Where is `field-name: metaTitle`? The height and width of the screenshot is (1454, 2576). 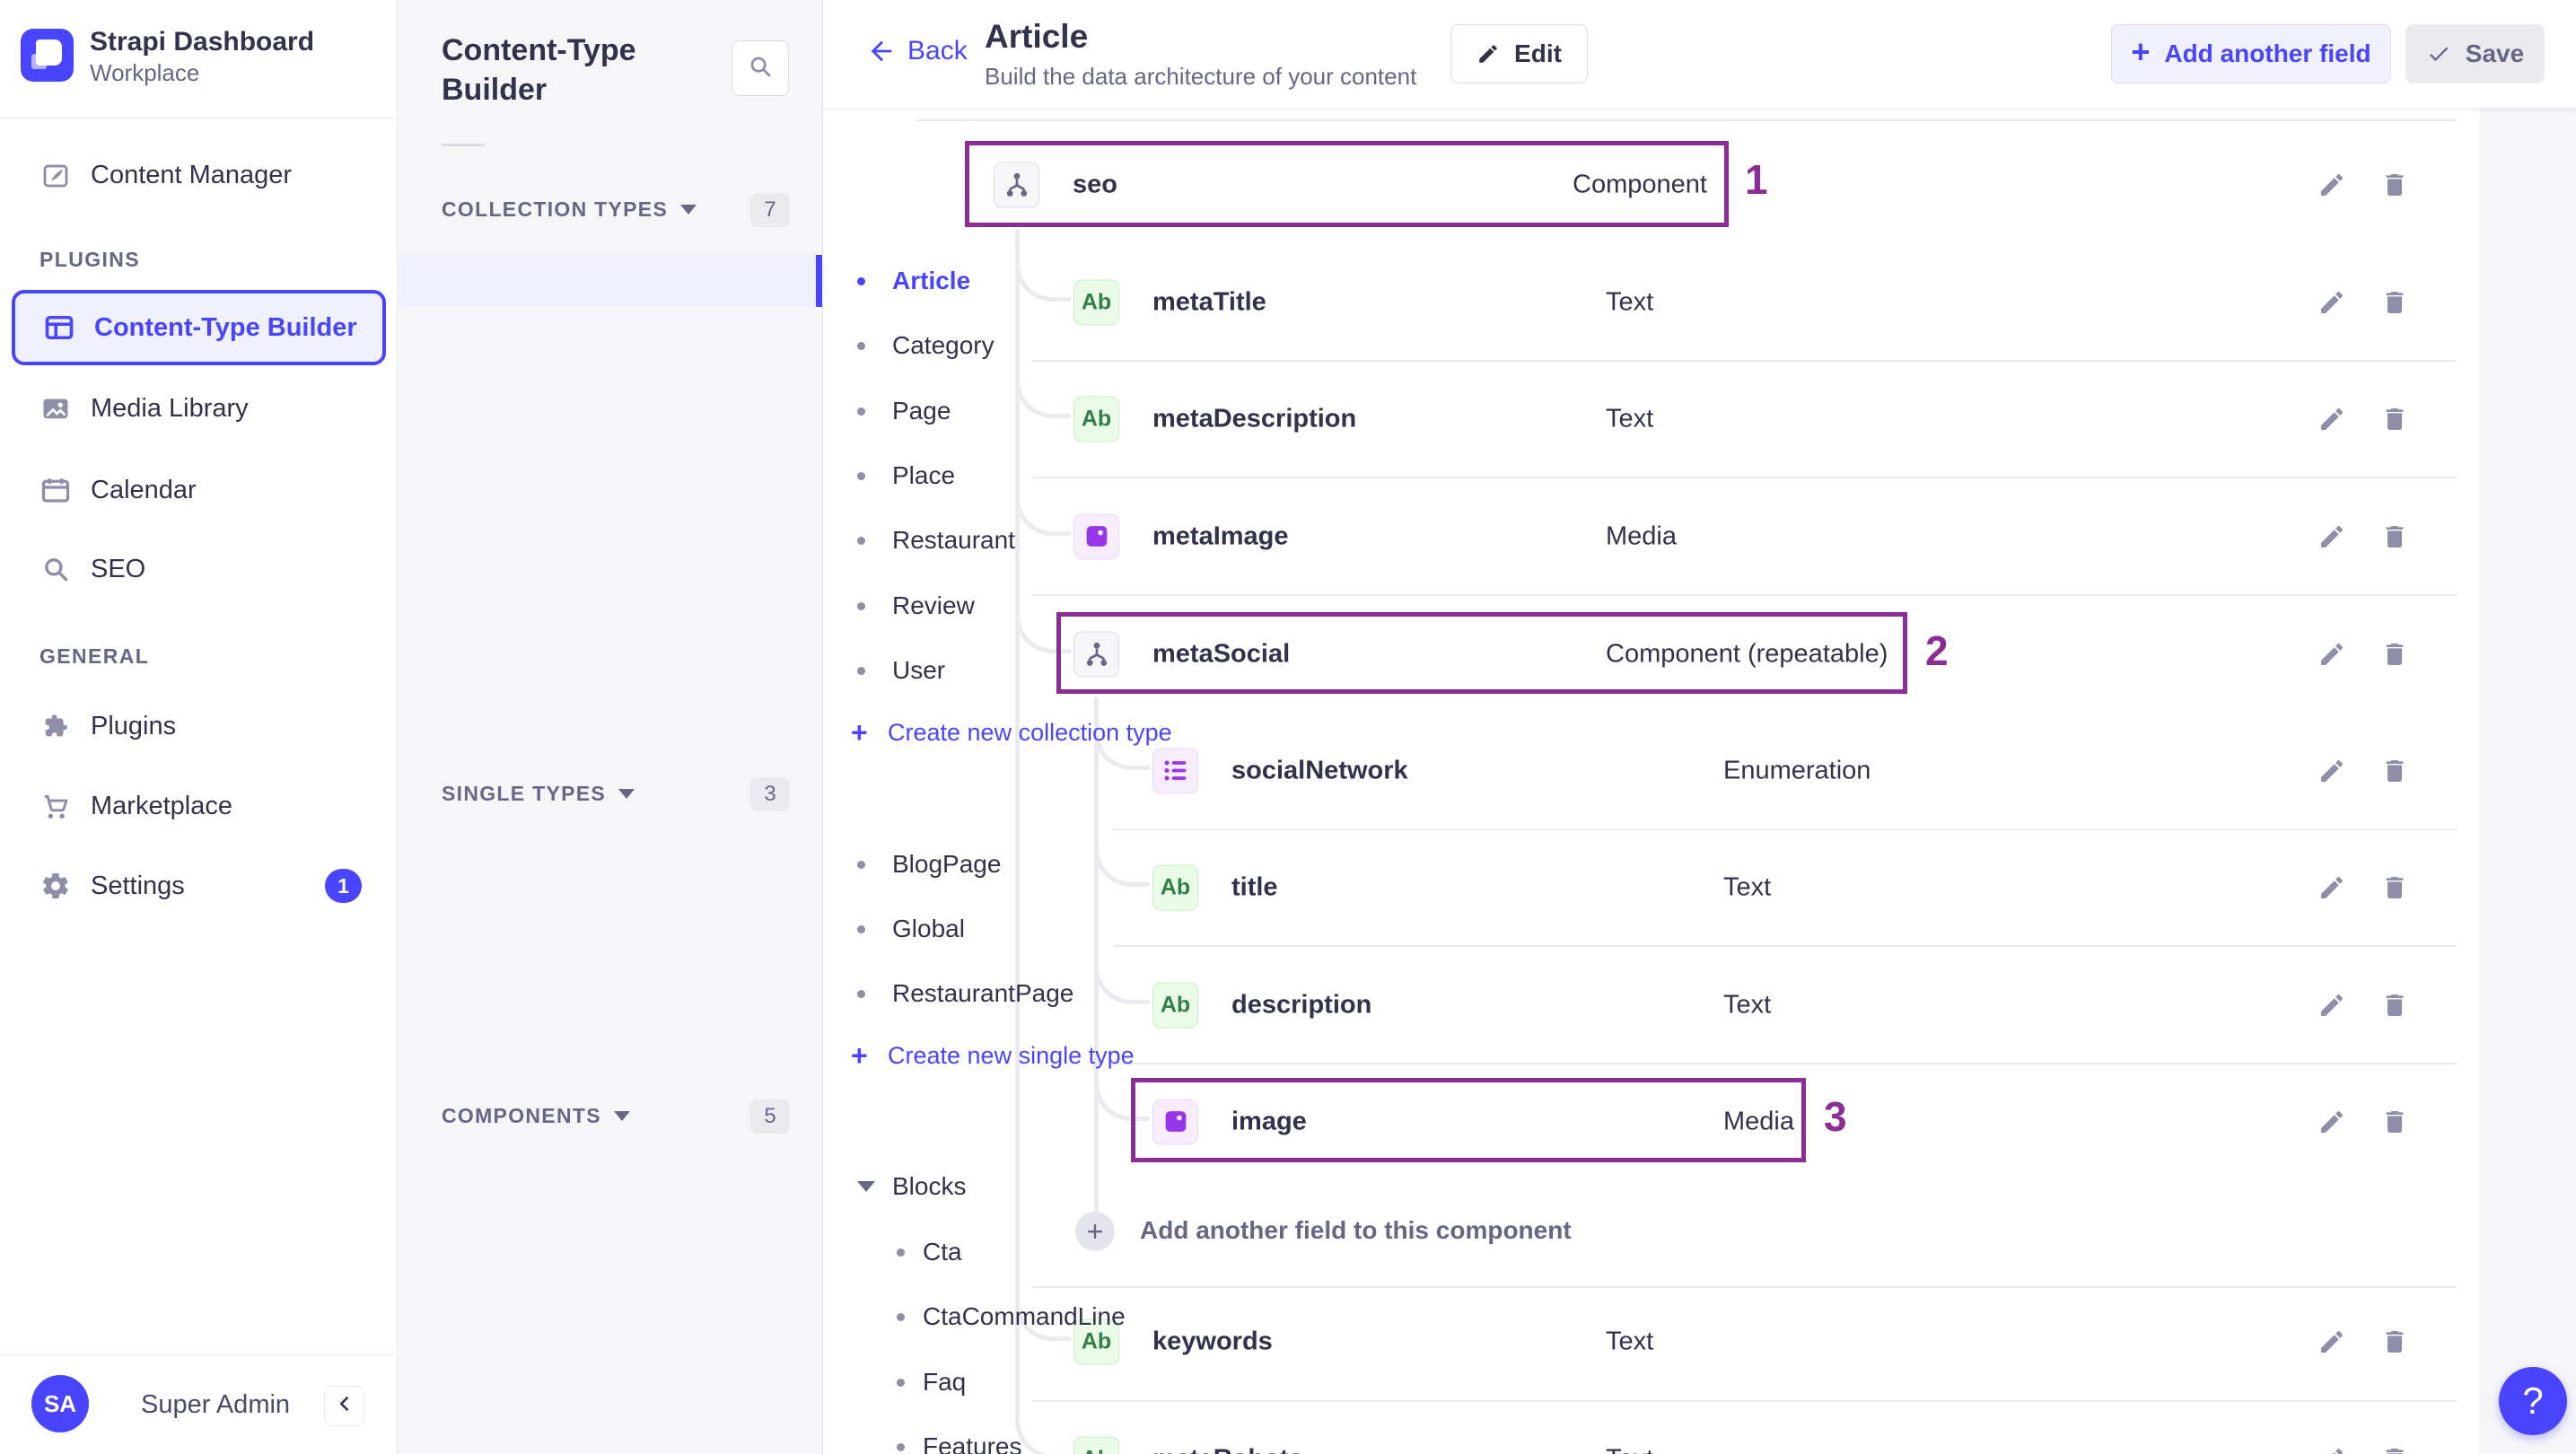 field-name: metaTitle is located at coordinates (1209, 301).